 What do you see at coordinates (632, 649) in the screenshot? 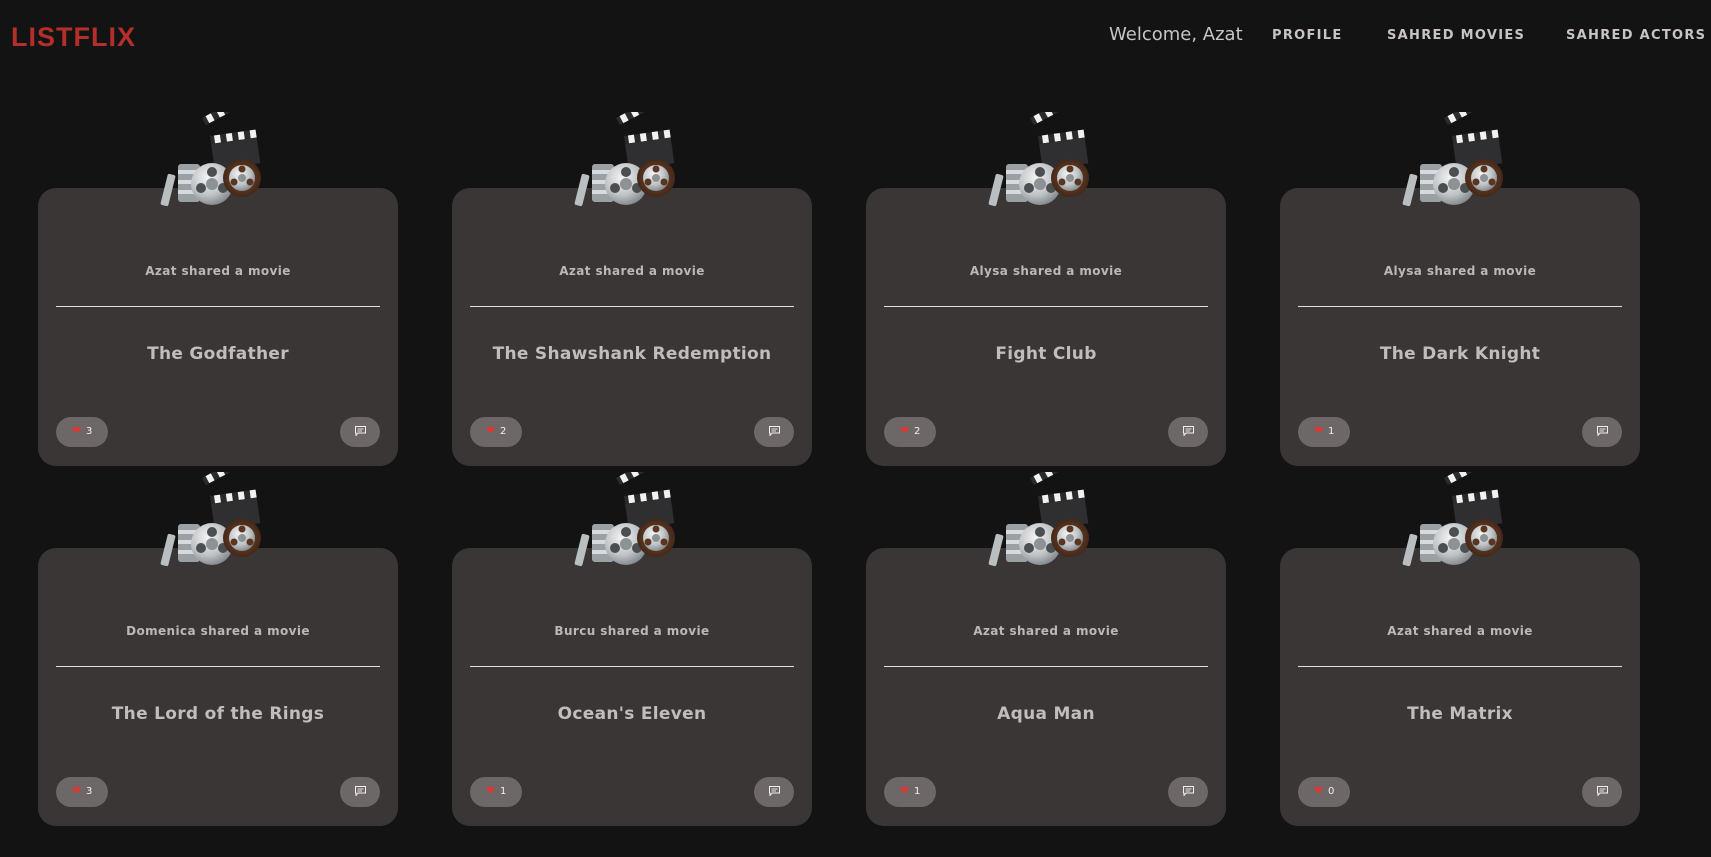
I see `movie-card: Burcu shared a movie Ocean's Eleven ❤ 1` at bounding box center [632, 649].